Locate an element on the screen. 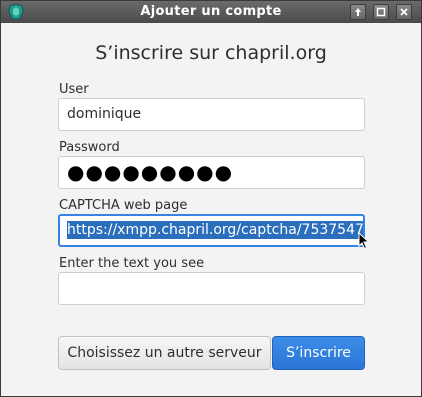 This screenshot has height=397, width=422. close-icon is located at coordinates (404, 12).